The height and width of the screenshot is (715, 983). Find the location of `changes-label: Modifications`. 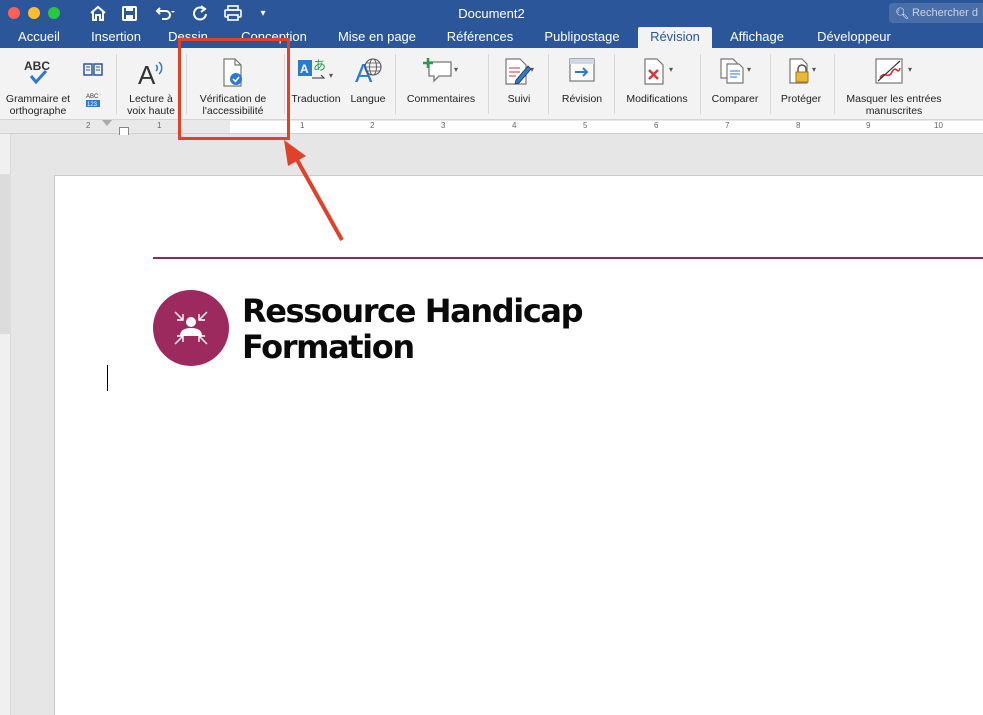

changes-label: Modifications is located at coordinates (657, 99).